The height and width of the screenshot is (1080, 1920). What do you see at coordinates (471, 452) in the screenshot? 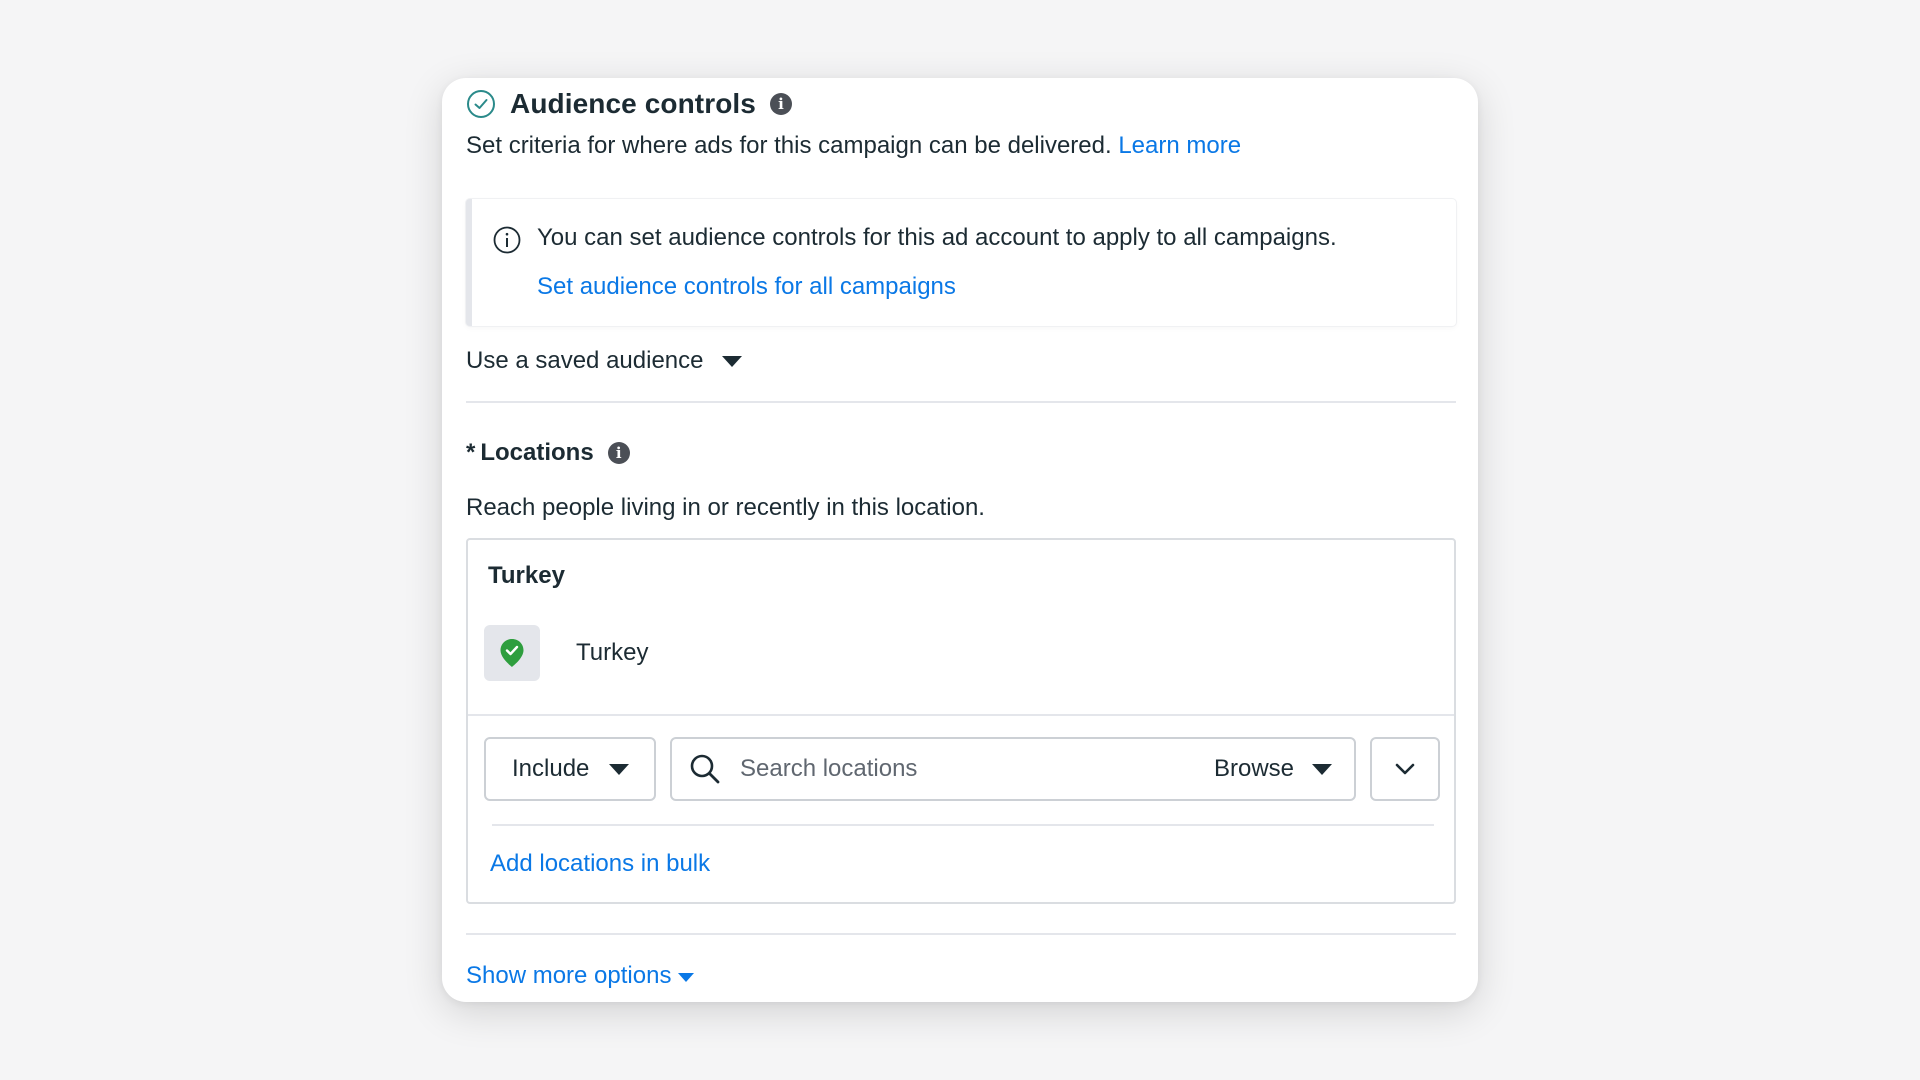
I see `required-mark: *` at bounding box center [471, 452].